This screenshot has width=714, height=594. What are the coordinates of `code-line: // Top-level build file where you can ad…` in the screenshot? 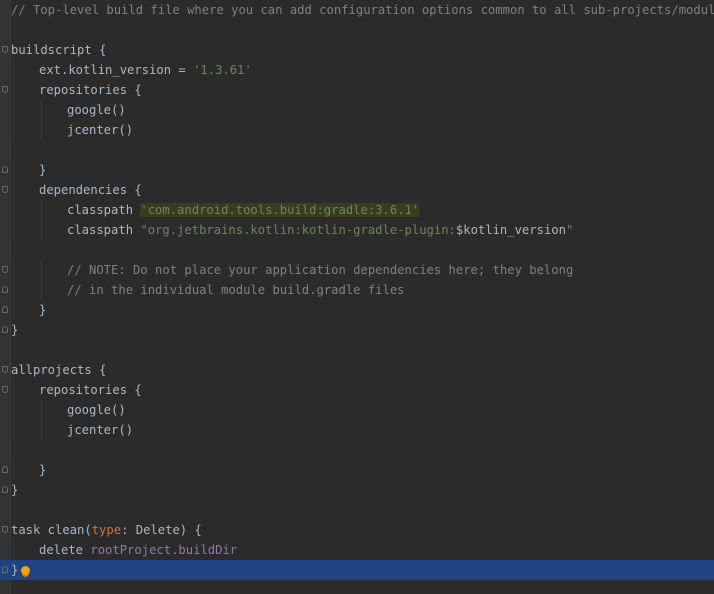 It's located at (357, 10).